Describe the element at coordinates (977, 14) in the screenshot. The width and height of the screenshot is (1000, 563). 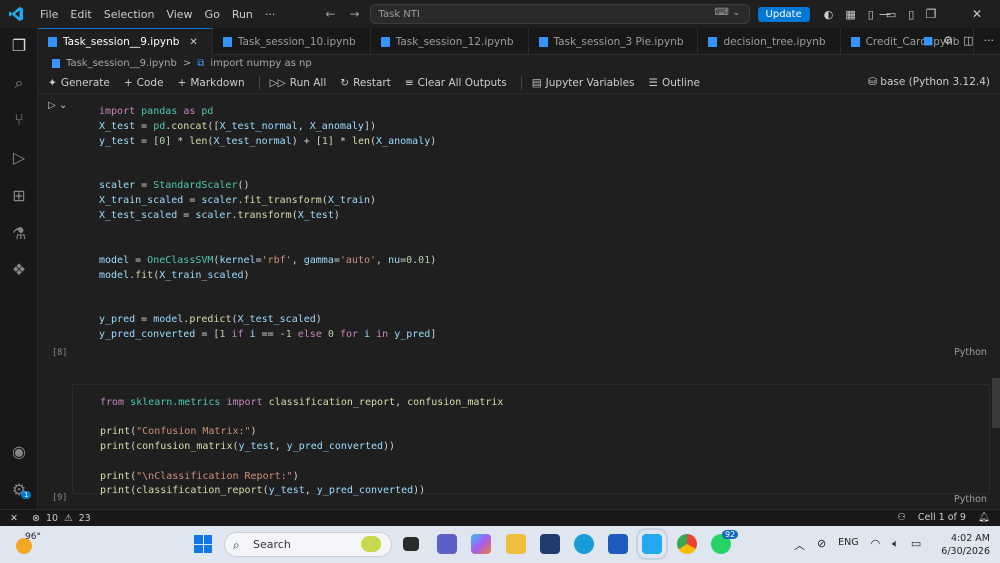
I see `close-window-icon: ✕` at that location.